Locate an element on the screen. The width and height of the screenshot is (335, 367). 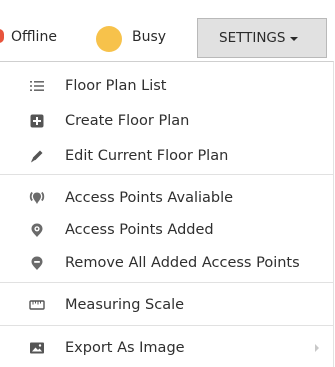
access-point-added-icon is located at coordinates (37, 230).